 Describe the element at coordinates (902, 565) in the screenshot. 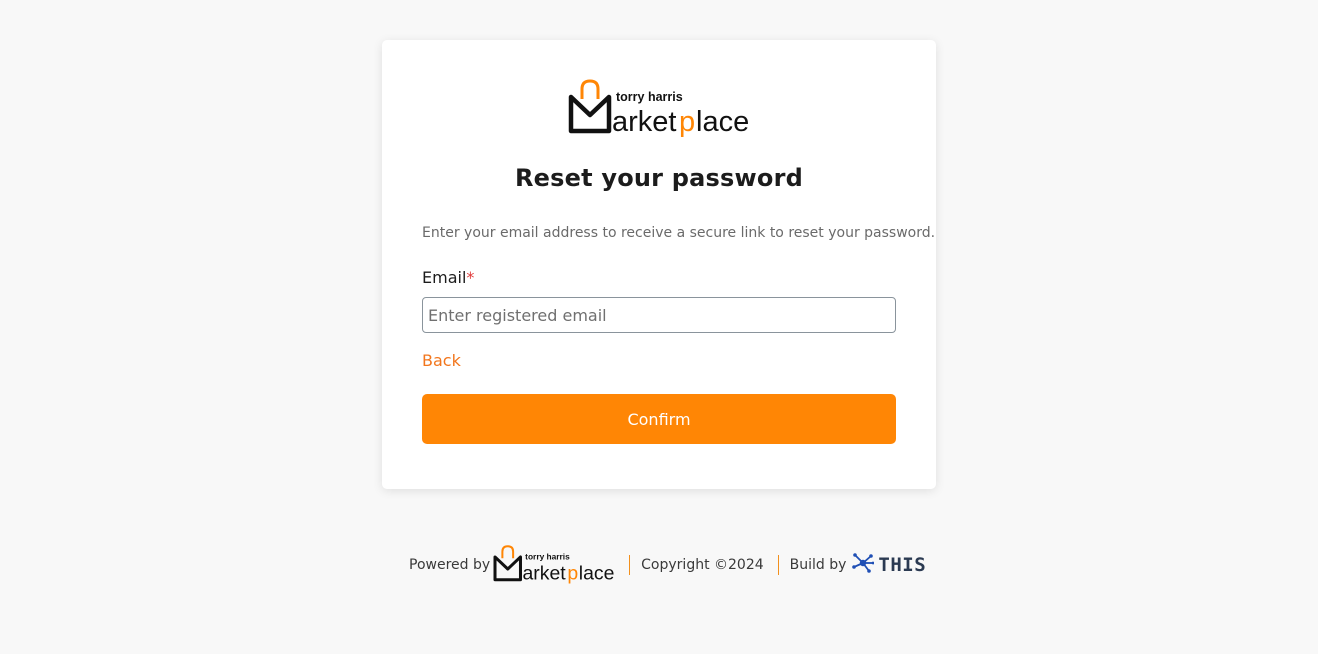

I see `builder-name: THIS` at that location.